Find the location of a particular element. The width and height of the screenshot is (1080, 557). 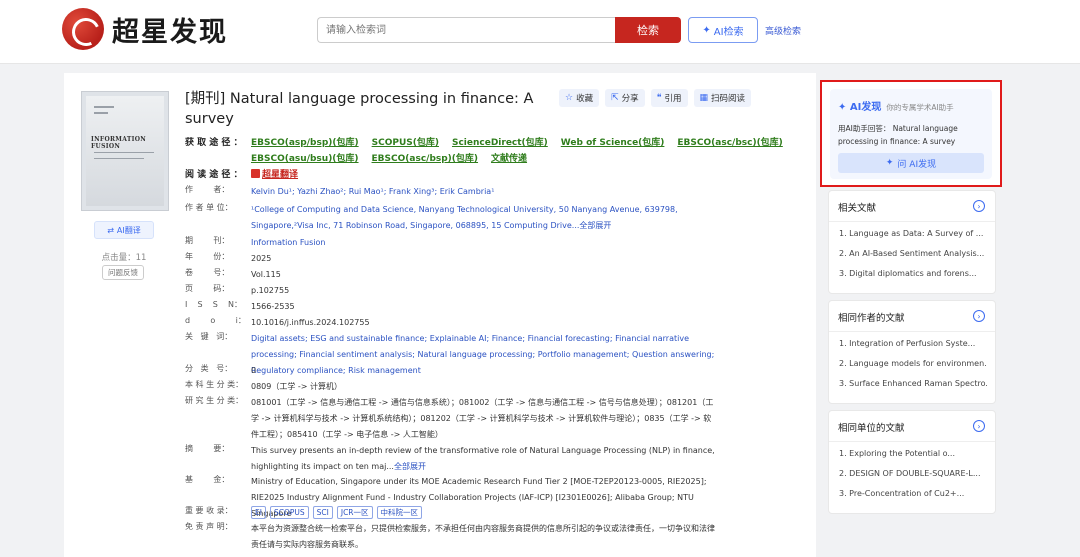

share-button: ⇱ 分享 is located at coordinates (625, 98).